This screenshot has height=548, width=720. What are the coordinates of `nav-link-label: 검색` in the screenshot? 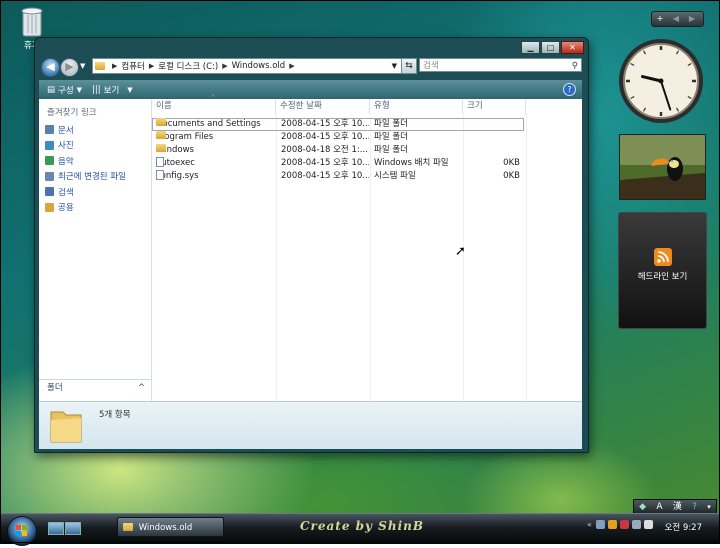 It's located at (66, 192).